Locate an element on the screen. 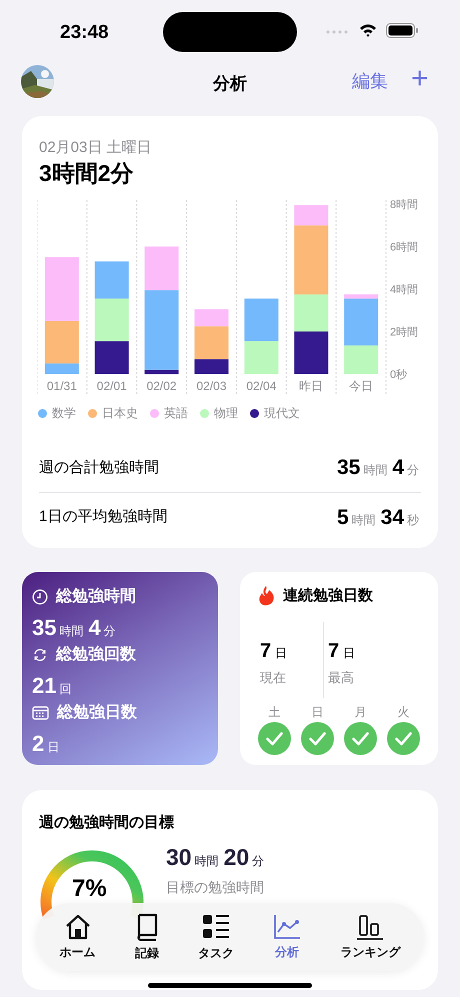  date-label: 02月03日 土曜日 is located at coordinates (95, 148).